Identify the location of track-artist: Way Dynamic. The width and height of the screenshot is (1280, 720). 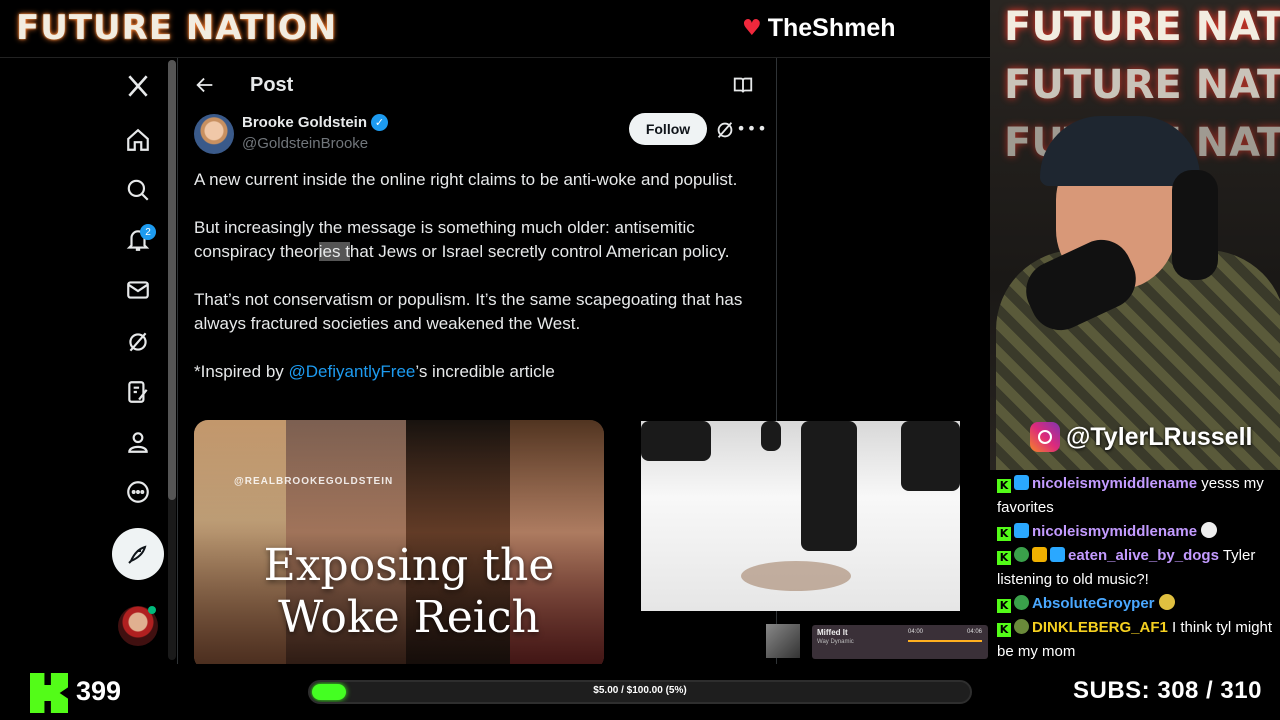
(835, 642).